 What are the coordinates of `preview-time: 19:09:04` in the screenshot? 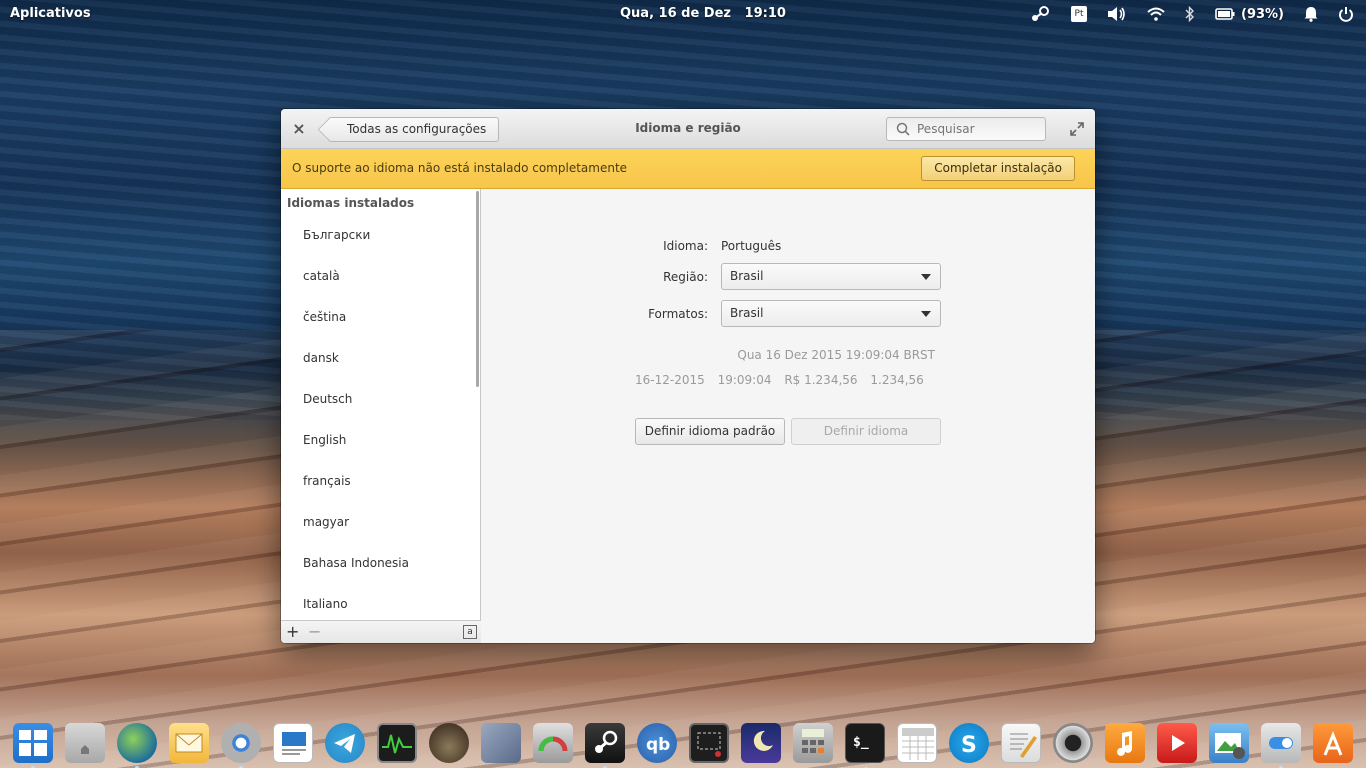 It's located at (744, 380).